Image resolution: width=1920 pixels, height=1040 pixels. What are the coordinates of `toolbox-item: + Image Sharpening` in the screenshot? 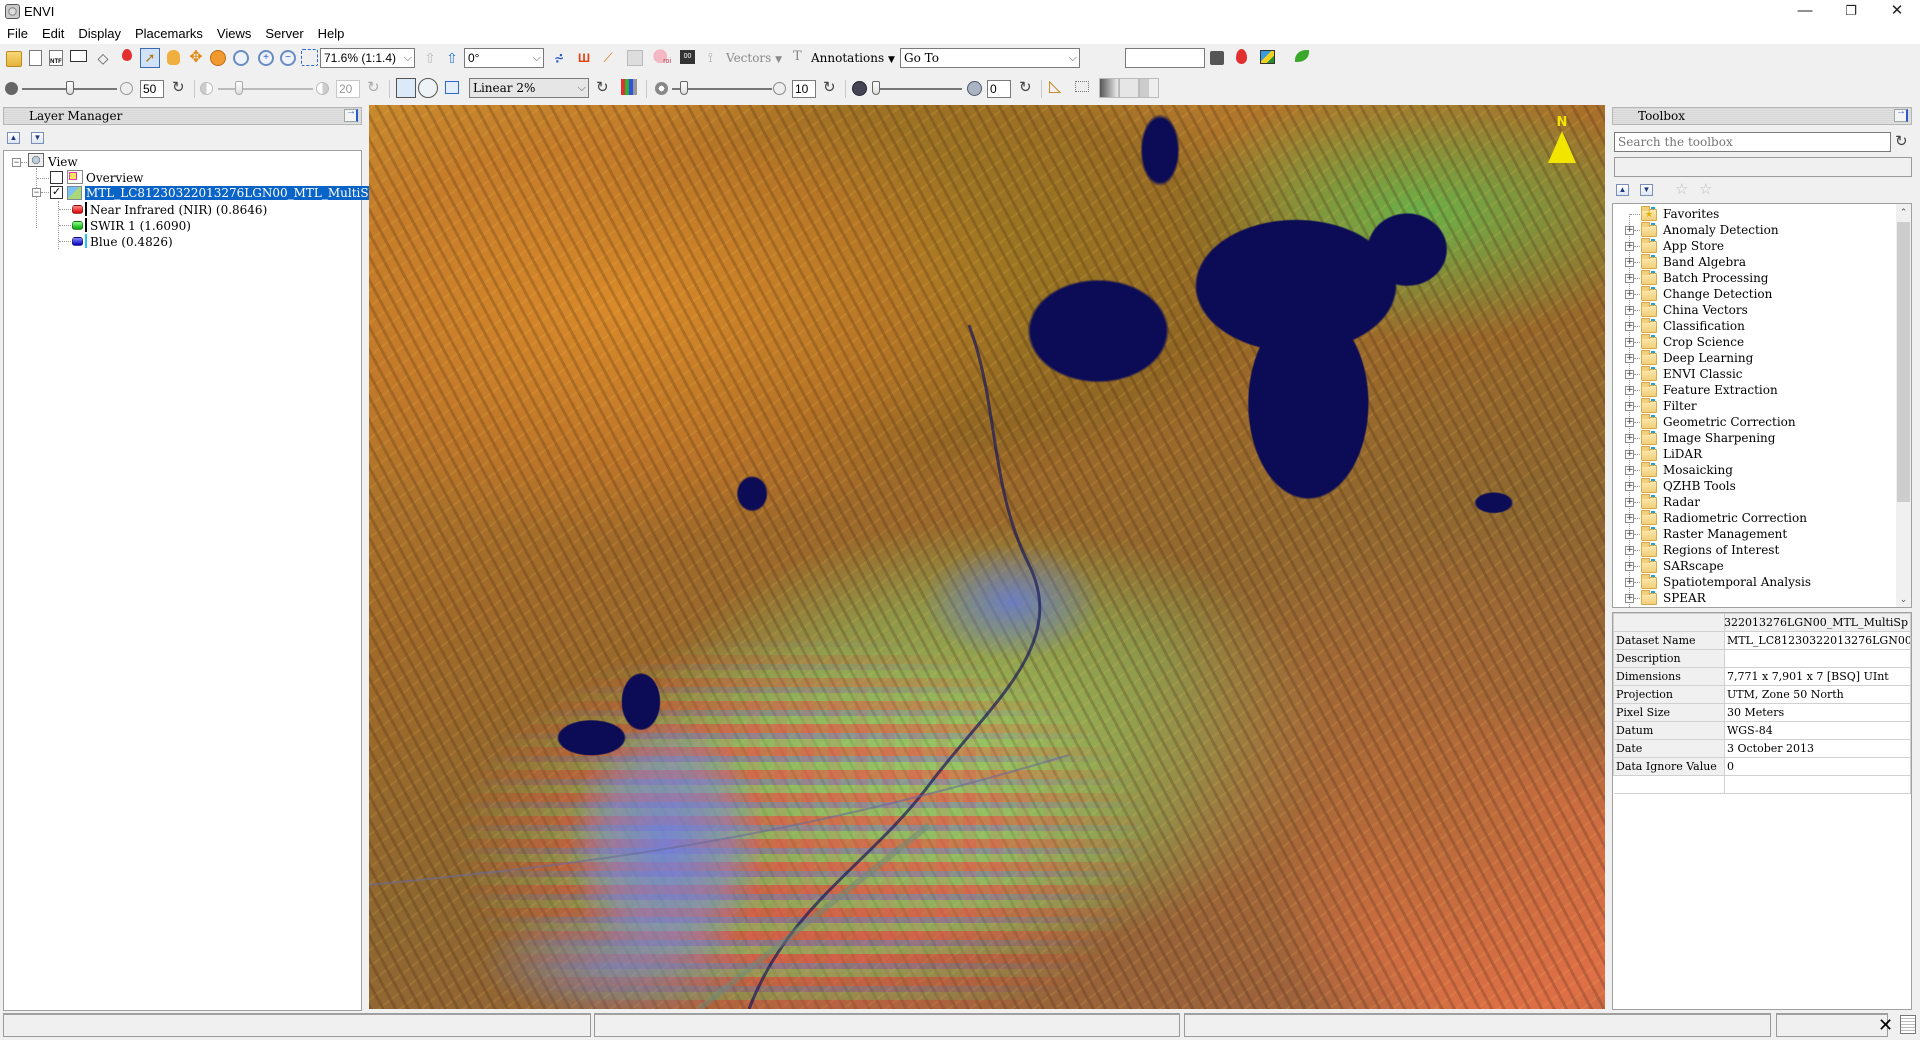 It's located at (1753, 438).